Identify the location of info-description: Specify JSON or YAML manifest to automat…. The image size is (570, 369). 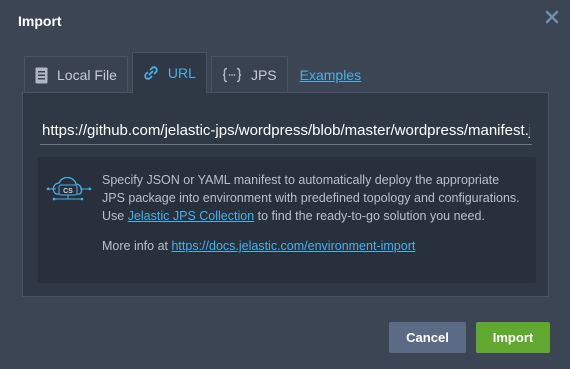
(311, 189).